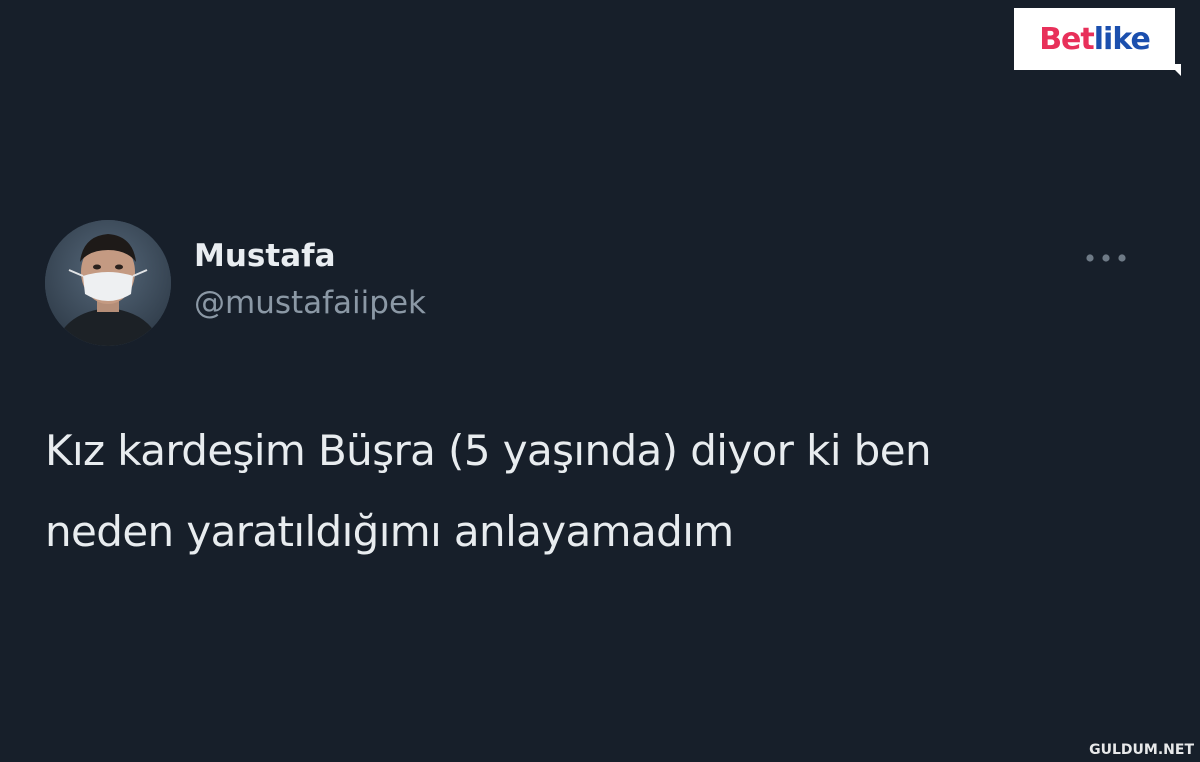 This screenshot has width=1200, height=762. Describe the element at coordinates (389, 531) in the screenshot. I see `tweet-text-line: neden yaratıldığımı anlayamadım` at that location.